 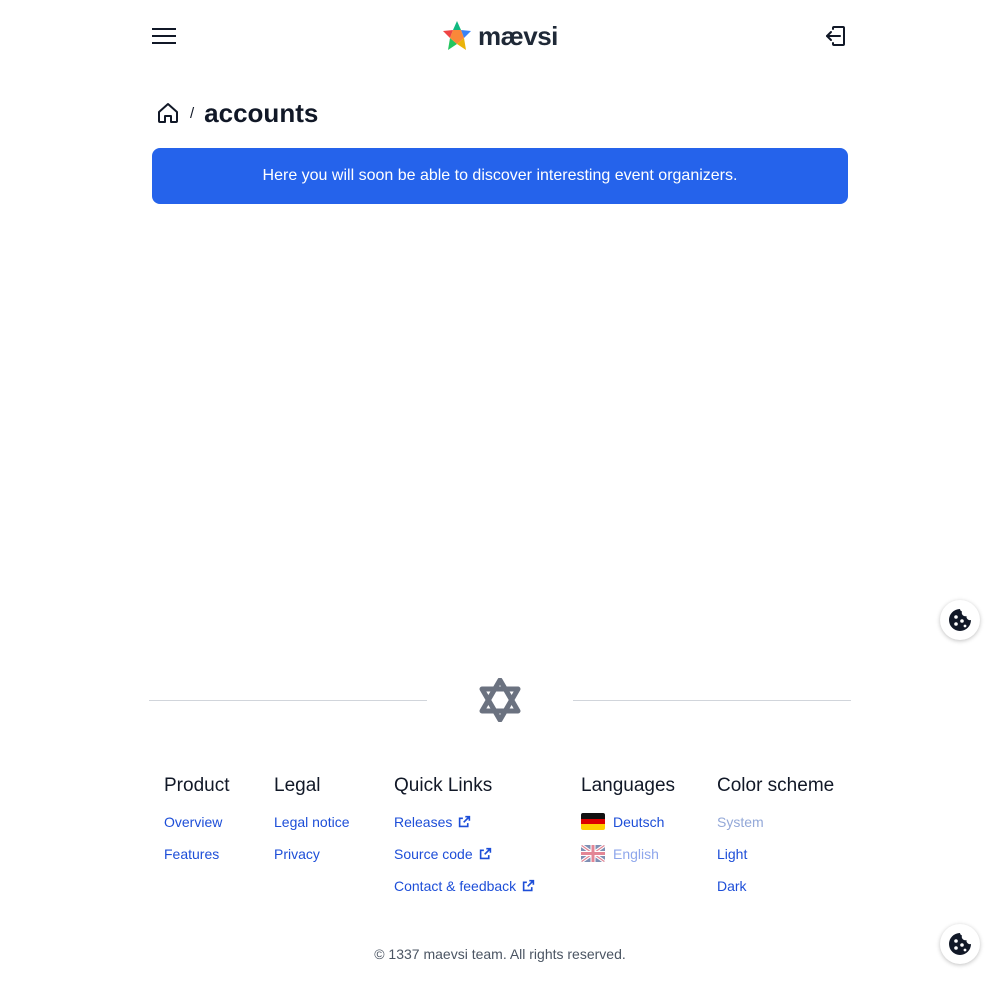 I want to click on footer-heading-quick-links: Quick Links, so click(x=443, y=785).